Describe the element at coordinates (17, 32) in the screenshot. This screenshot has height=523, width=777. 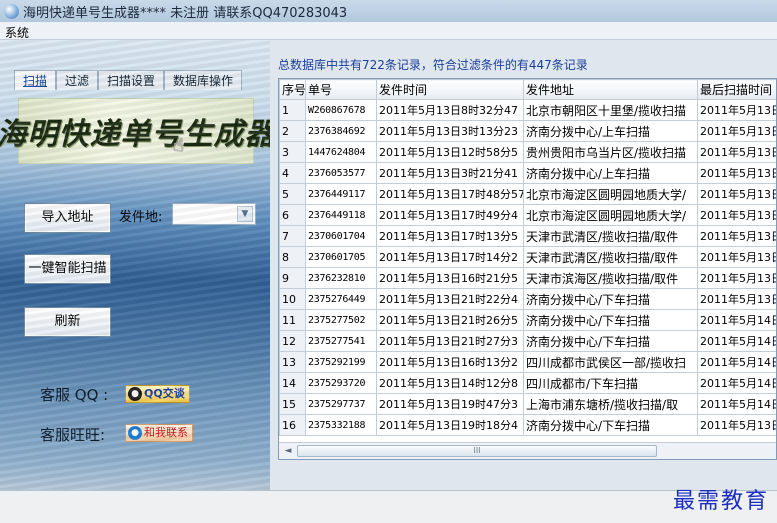
I see `menu-item-system: 系统` at that location.